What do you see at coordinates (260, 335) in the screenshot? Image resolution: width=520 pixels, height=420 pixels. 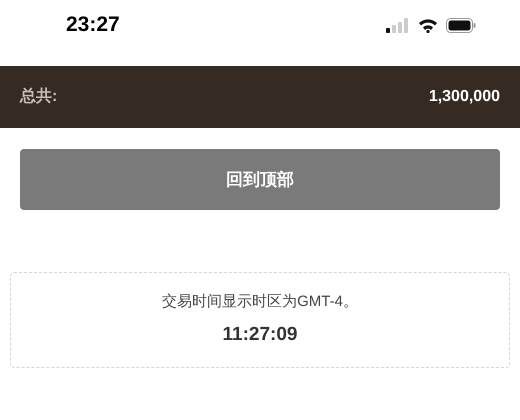 I see `current-time: 11:27:09` at bounding box center [260, 335].